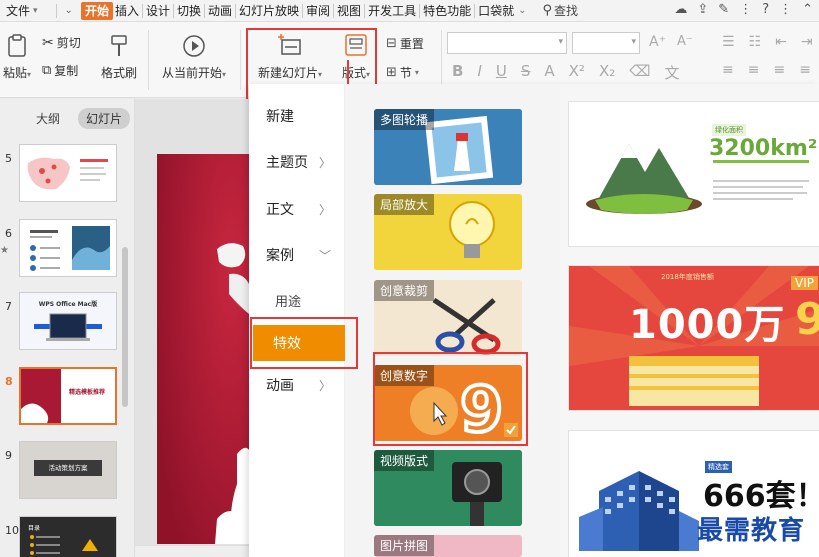 The width and height of the screenshot is (819, 557). Describe the element at coordinates (297, 162) in the screenshot. I see `category-theme: 主题页 〉` at that location.